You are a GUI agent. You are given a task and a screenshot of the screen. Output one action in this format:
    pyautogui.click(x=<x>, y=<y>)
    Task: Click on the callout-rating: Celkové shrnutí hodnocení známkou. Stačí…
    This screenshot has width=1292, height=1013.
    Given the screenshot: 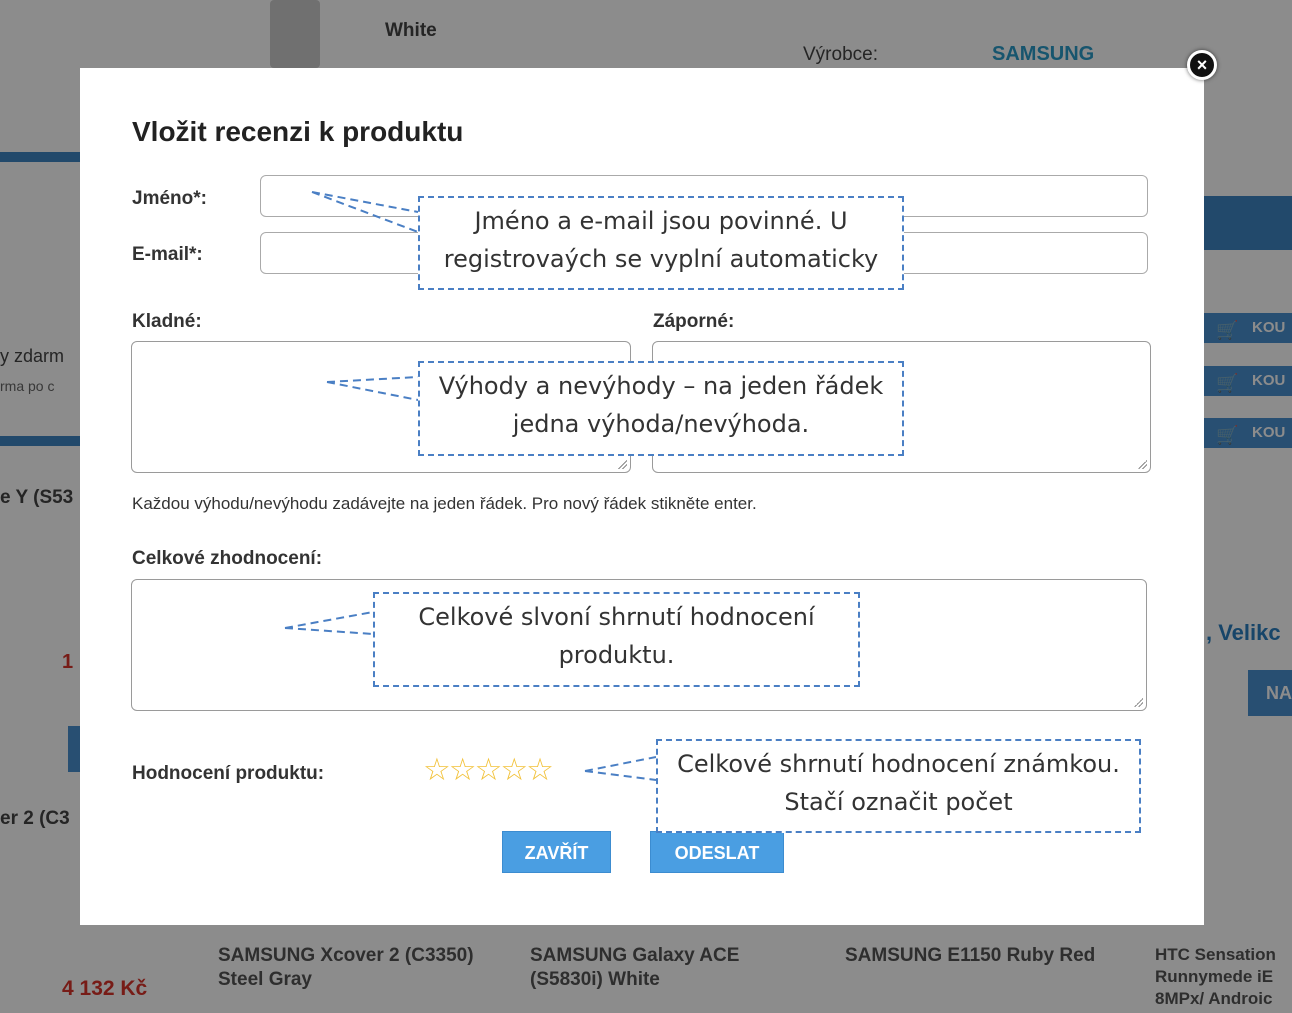 What is the action you would take?
    pyautogui.click(x=898, y=786)
    